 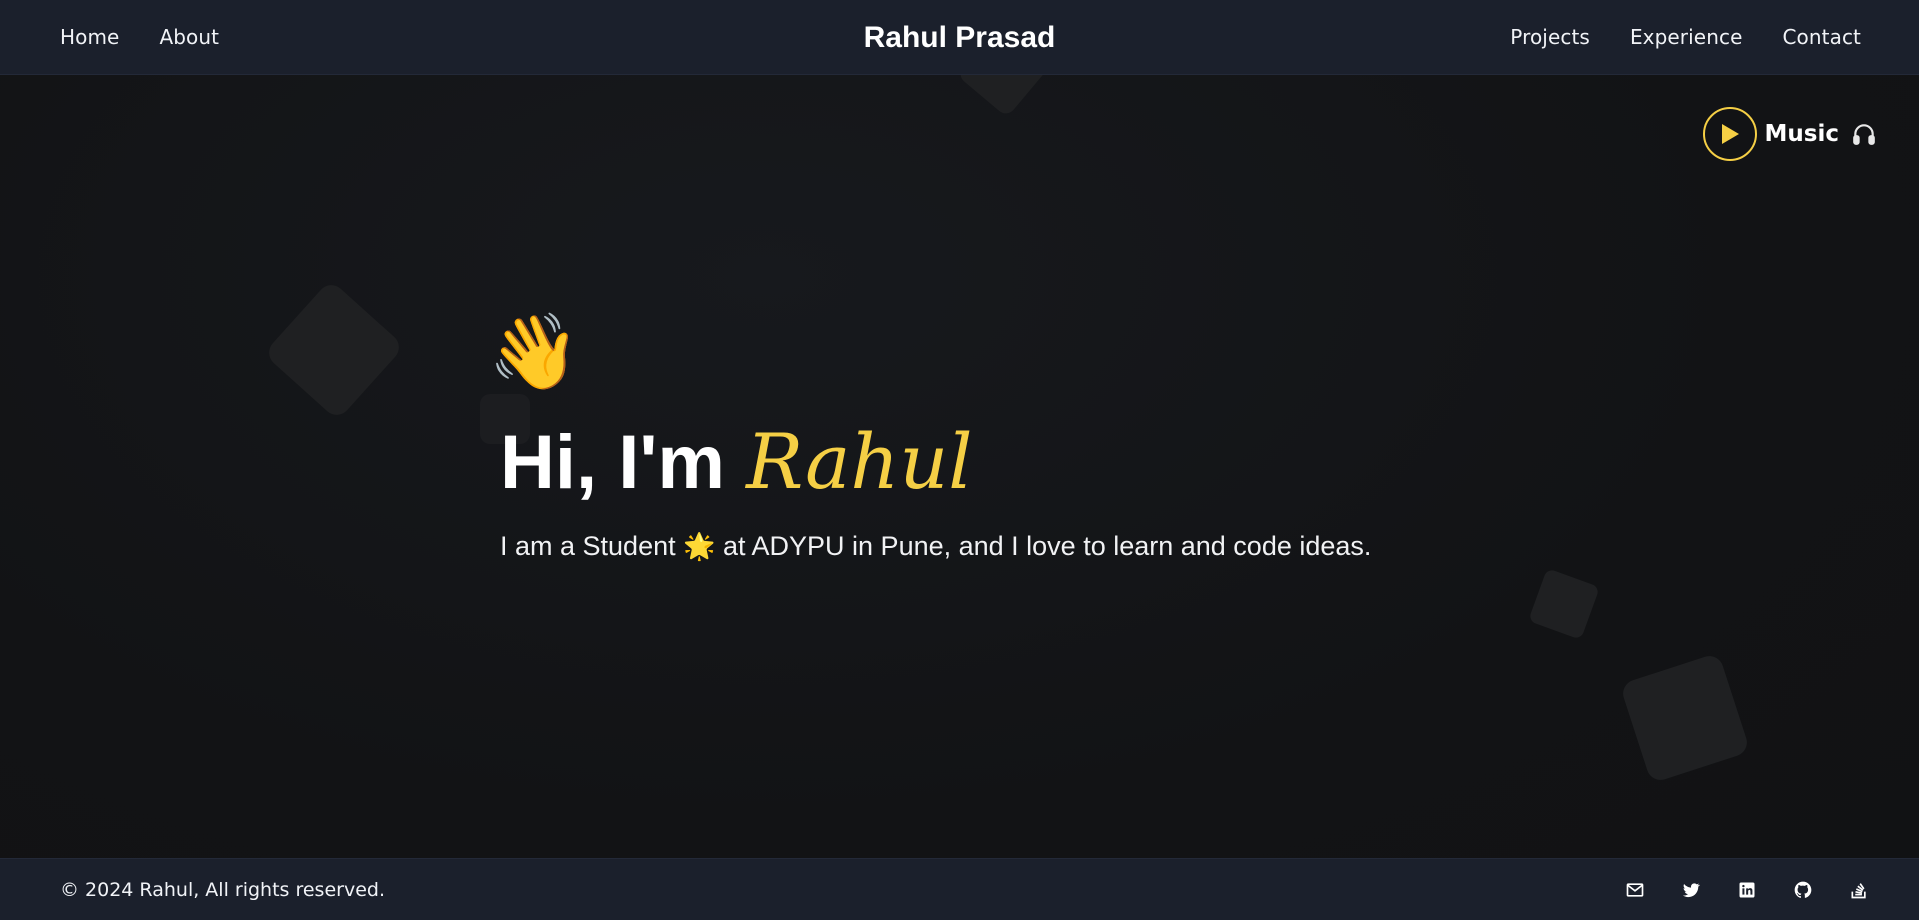 I want to click on github-icon, so click(x=1803, y=889).